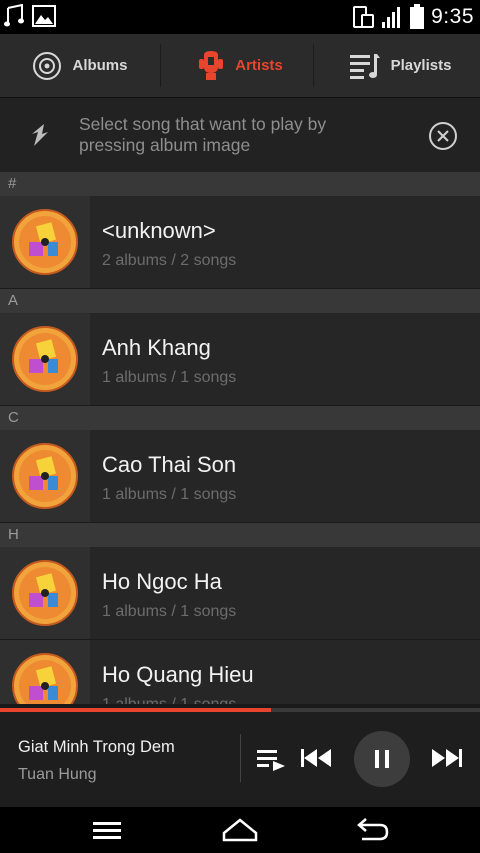 This screenshot has width=480, height=853. What do you see at coordinates (169, 464) in the screenshot?
I see `artist-name: Cao Thai Son` at bounding box center [169, 464].